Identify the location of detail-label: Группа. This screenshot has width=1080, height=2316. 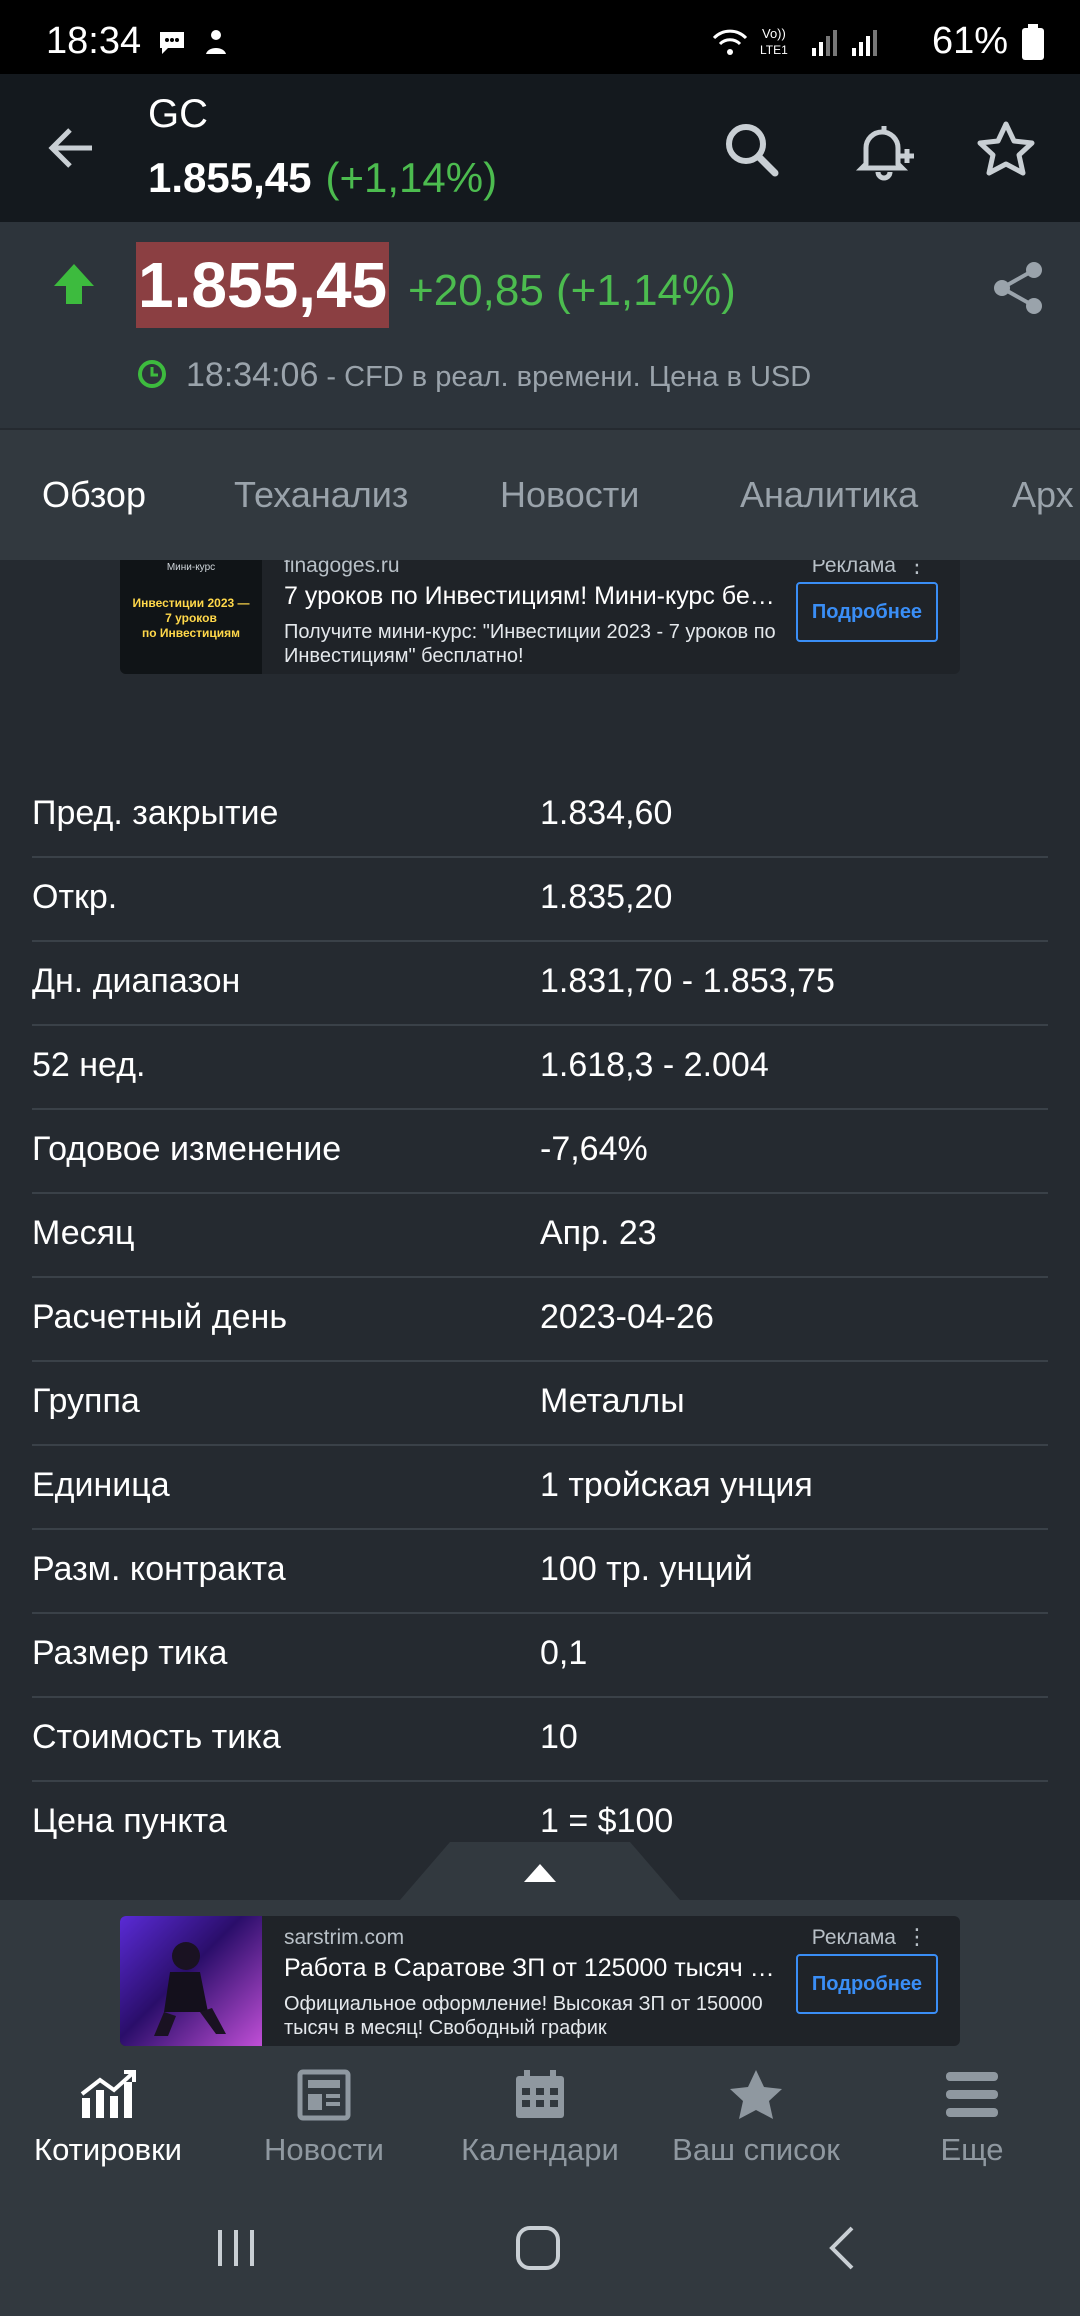
(86, 1401).